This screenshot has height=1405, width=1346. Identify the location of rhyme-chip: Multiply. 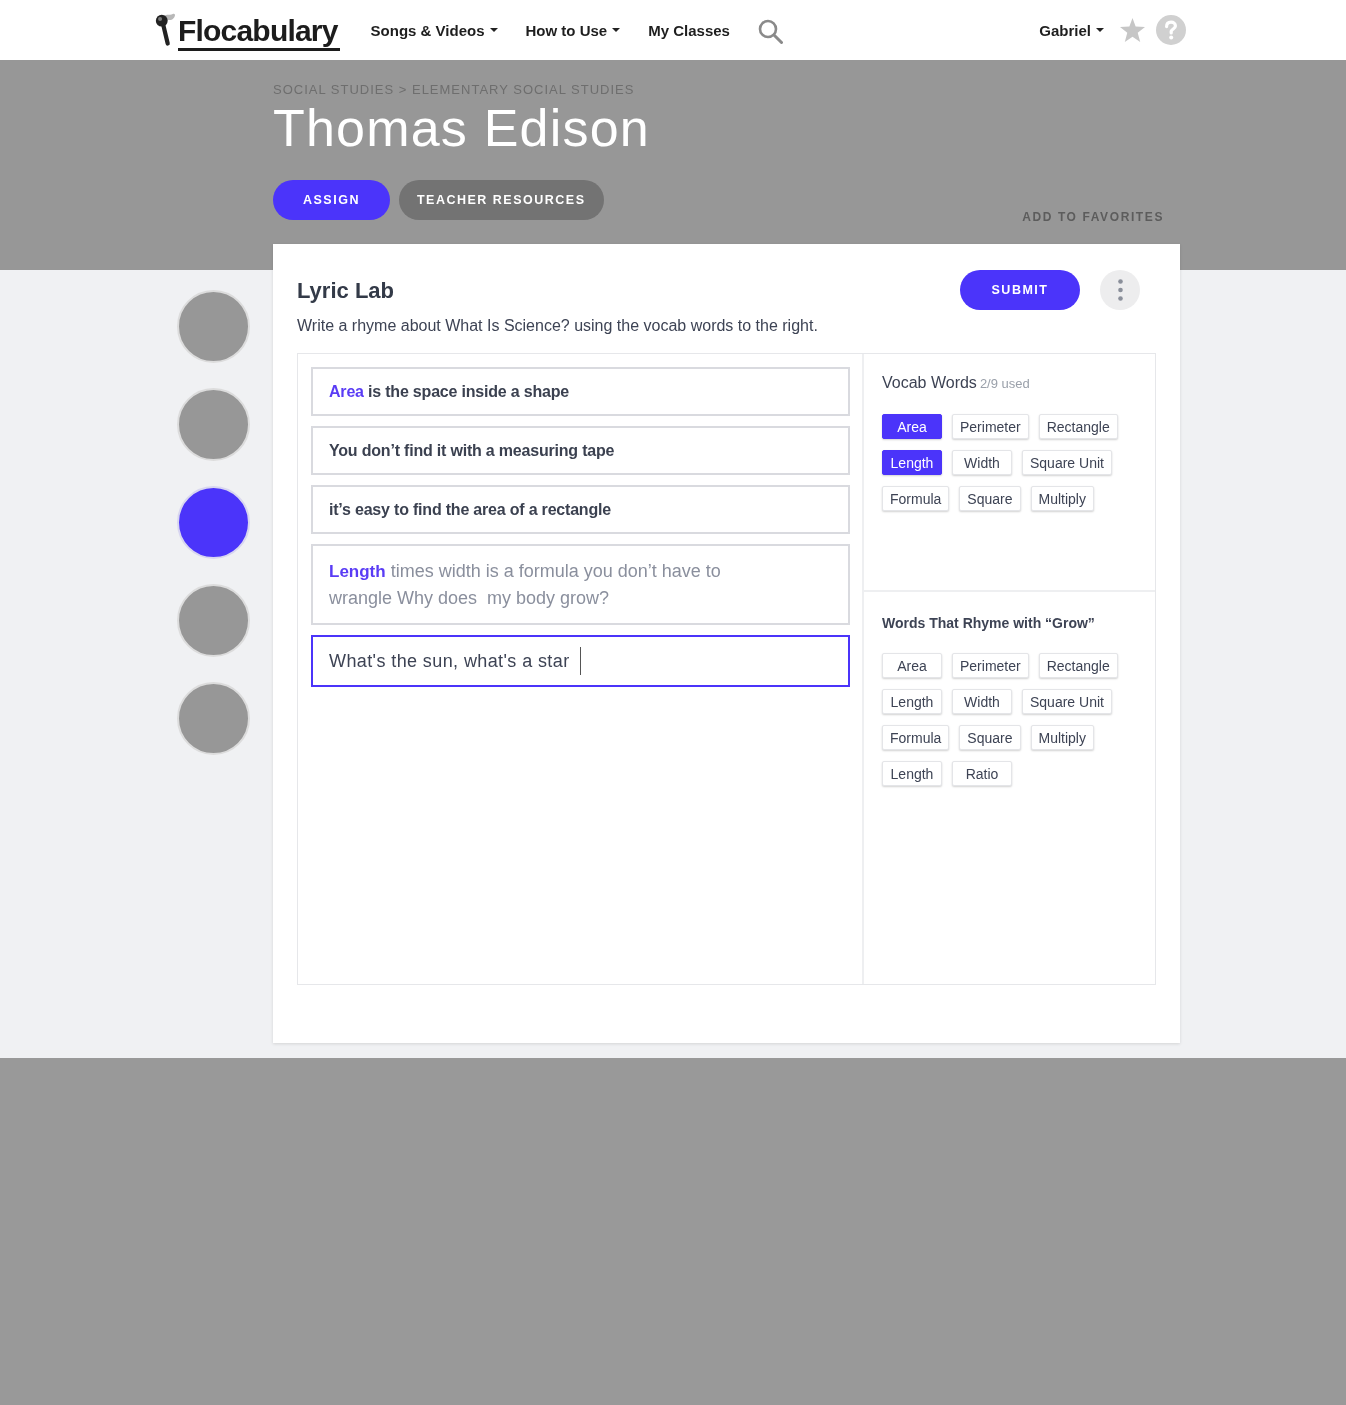
(1062, 737).